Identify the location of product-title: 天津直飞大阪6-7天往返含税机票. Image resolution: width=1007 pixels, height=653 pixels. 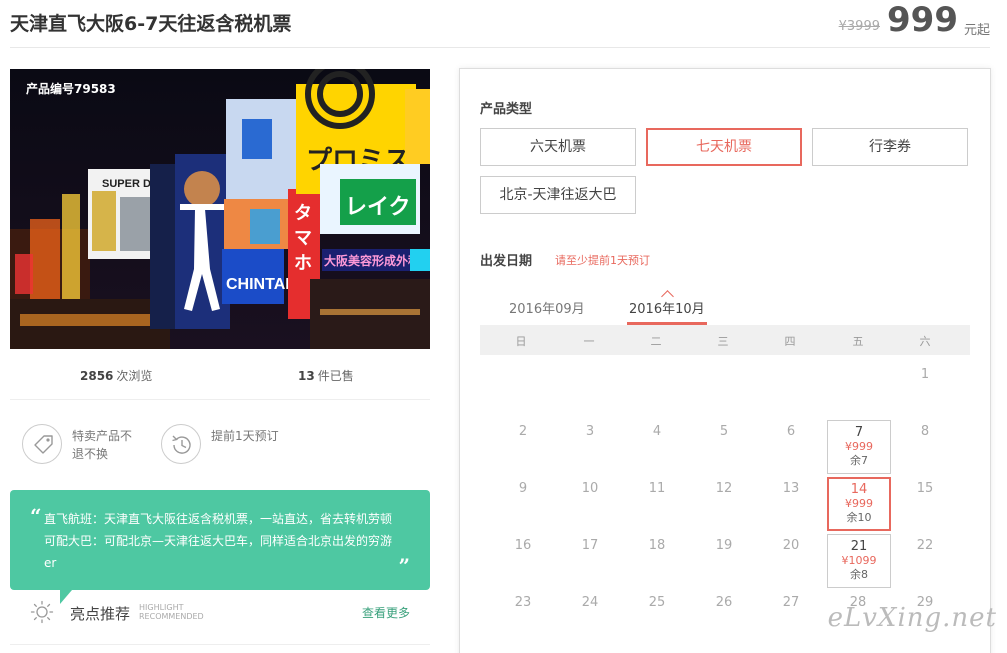
(151, 24).